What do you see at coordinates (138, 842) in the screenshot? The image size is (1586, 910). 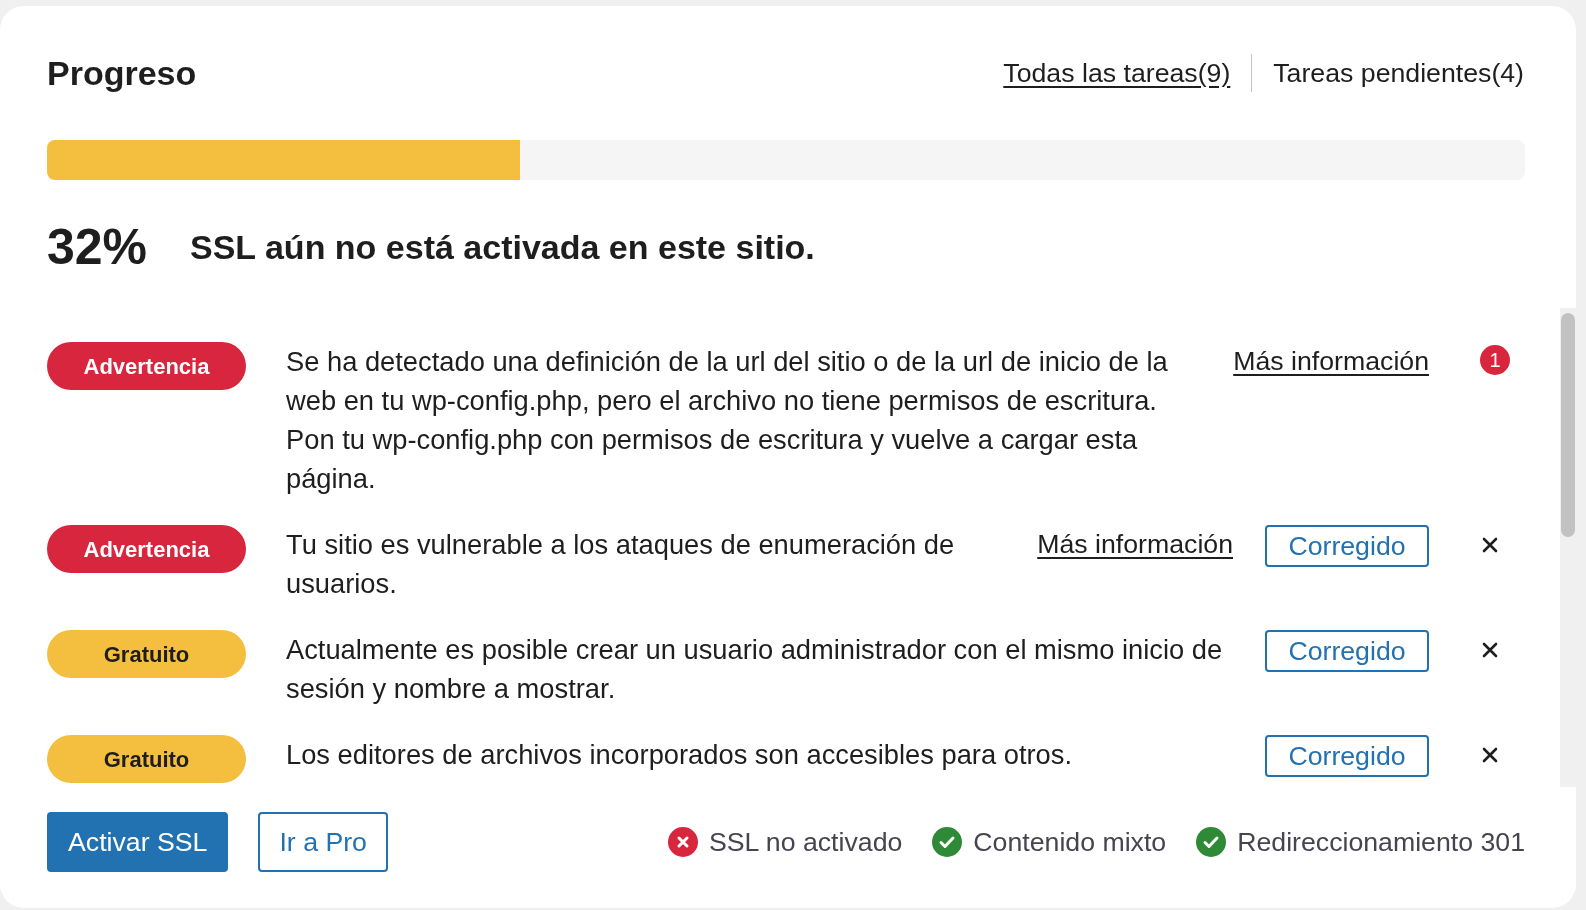 I see `activate-ssl-button: Activar SSL` at bounding box center [138, 842].